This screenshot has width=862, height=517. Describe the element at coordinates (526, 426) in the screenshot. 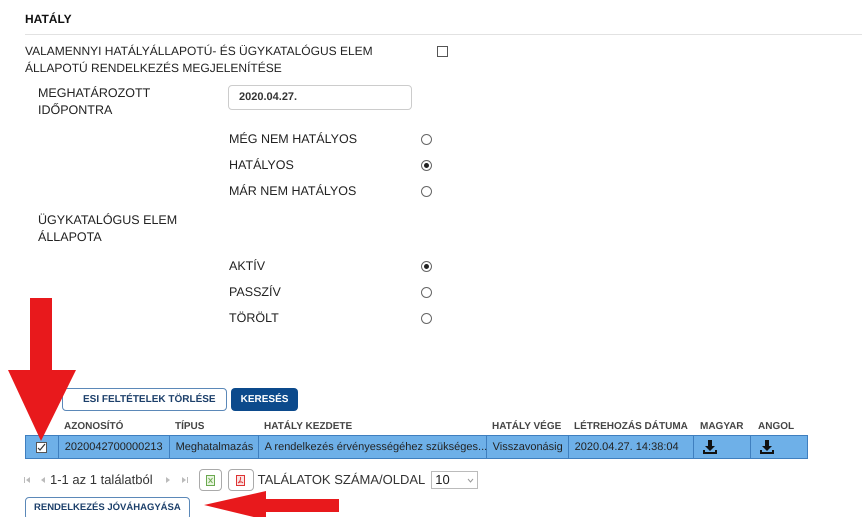

I see `column-header: HATÁLY VÉGE` at that location.